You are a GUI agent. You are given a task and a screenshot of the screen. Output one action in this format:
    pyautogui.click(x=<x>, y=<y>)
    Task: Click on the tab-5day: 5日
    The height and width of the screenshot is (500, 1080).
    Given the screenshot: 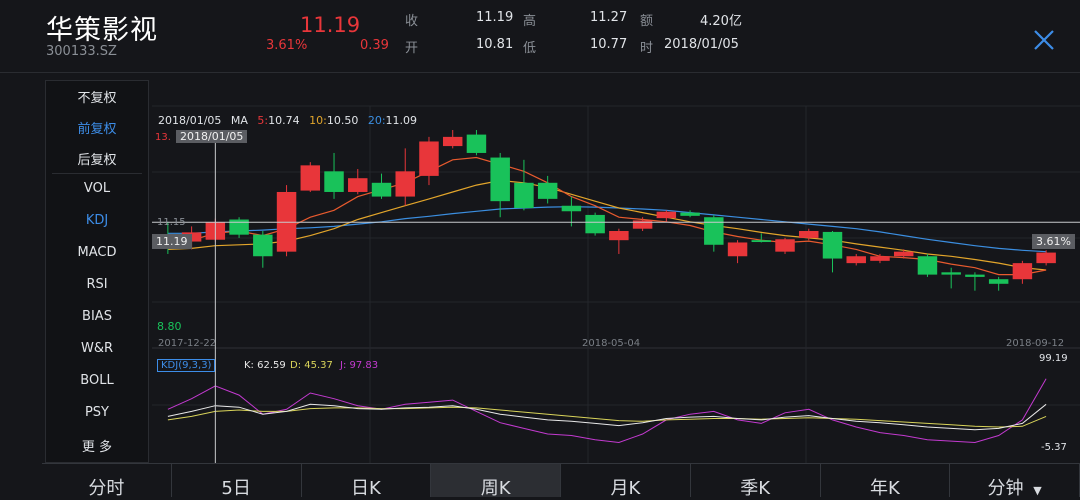 What is the action you would take?
    pyautogui.click(x=237, y=481)
    